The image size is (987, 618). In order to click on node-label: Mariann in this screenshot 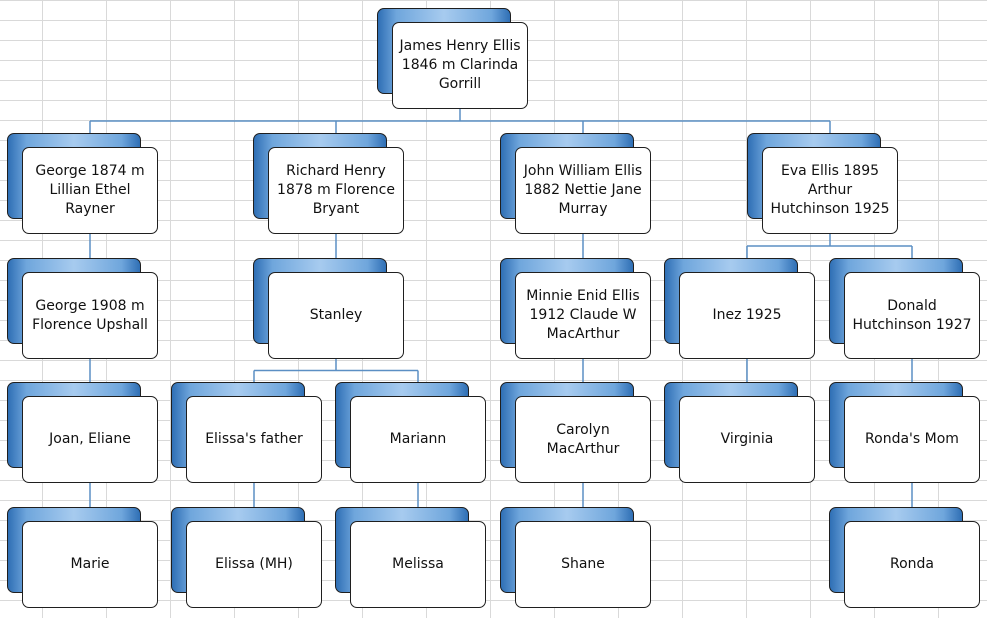, I will do `click(418, 439)`.